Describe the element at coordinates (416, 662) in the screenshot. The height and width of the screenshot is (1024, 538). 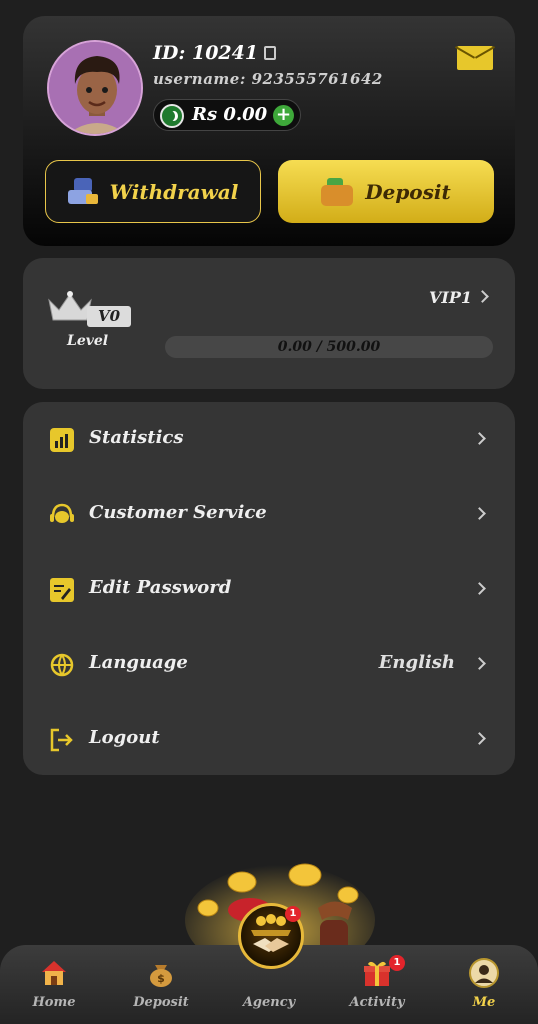
I see `language-value: English` at that location.